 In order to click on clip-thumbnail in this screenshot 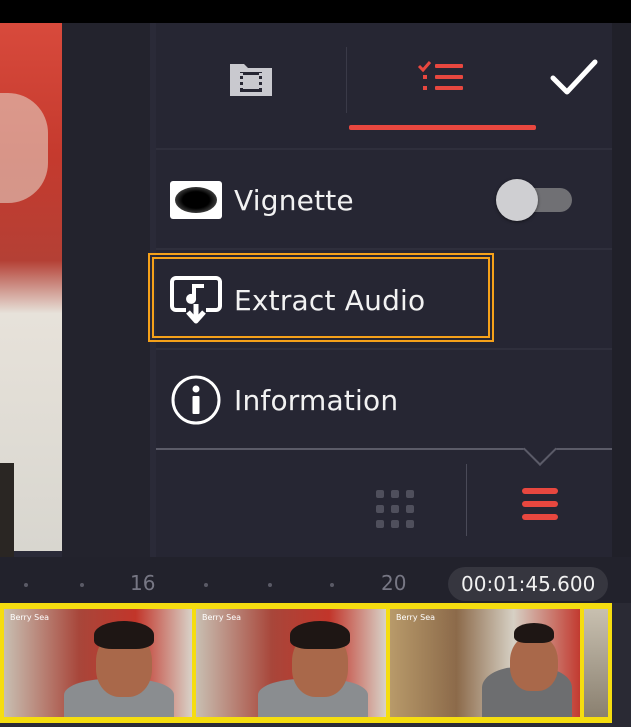, I will do `click(596, 663)`.